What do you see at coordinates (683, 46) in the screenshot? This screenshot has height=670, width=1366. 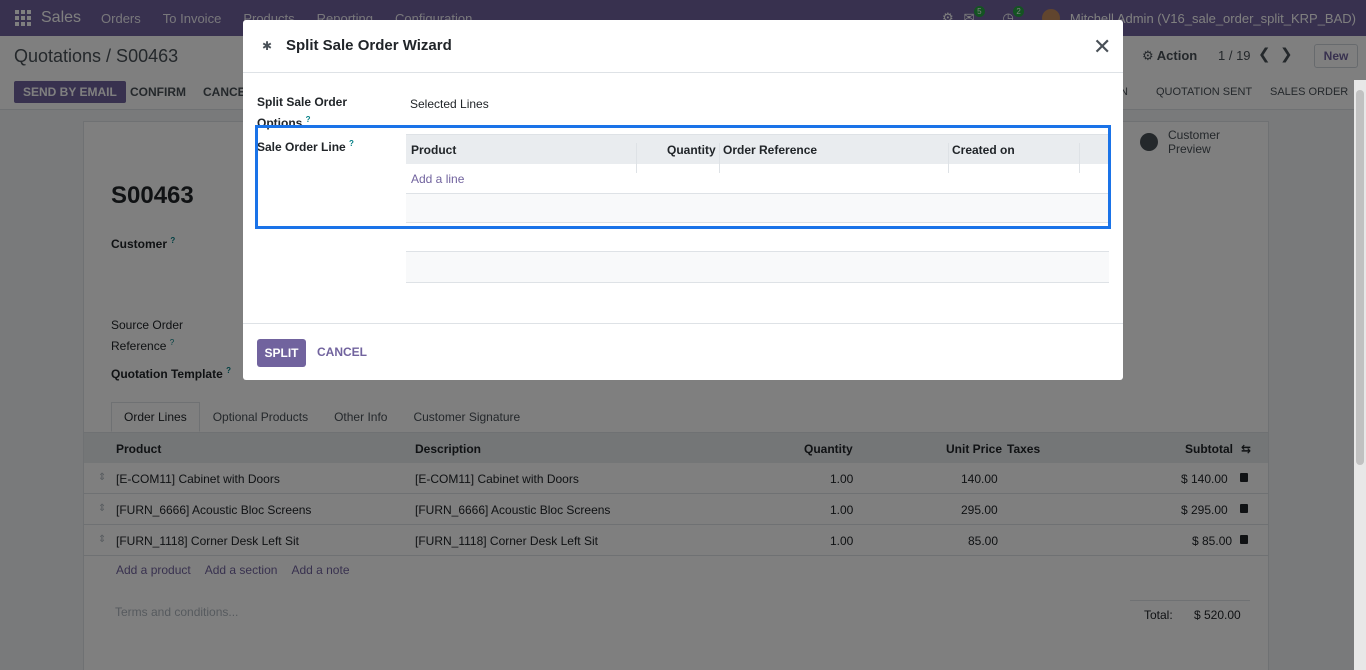 I see `dialog-header: ✱ Split Sale Order Wizard ✕` at bounding box center [683, 46].